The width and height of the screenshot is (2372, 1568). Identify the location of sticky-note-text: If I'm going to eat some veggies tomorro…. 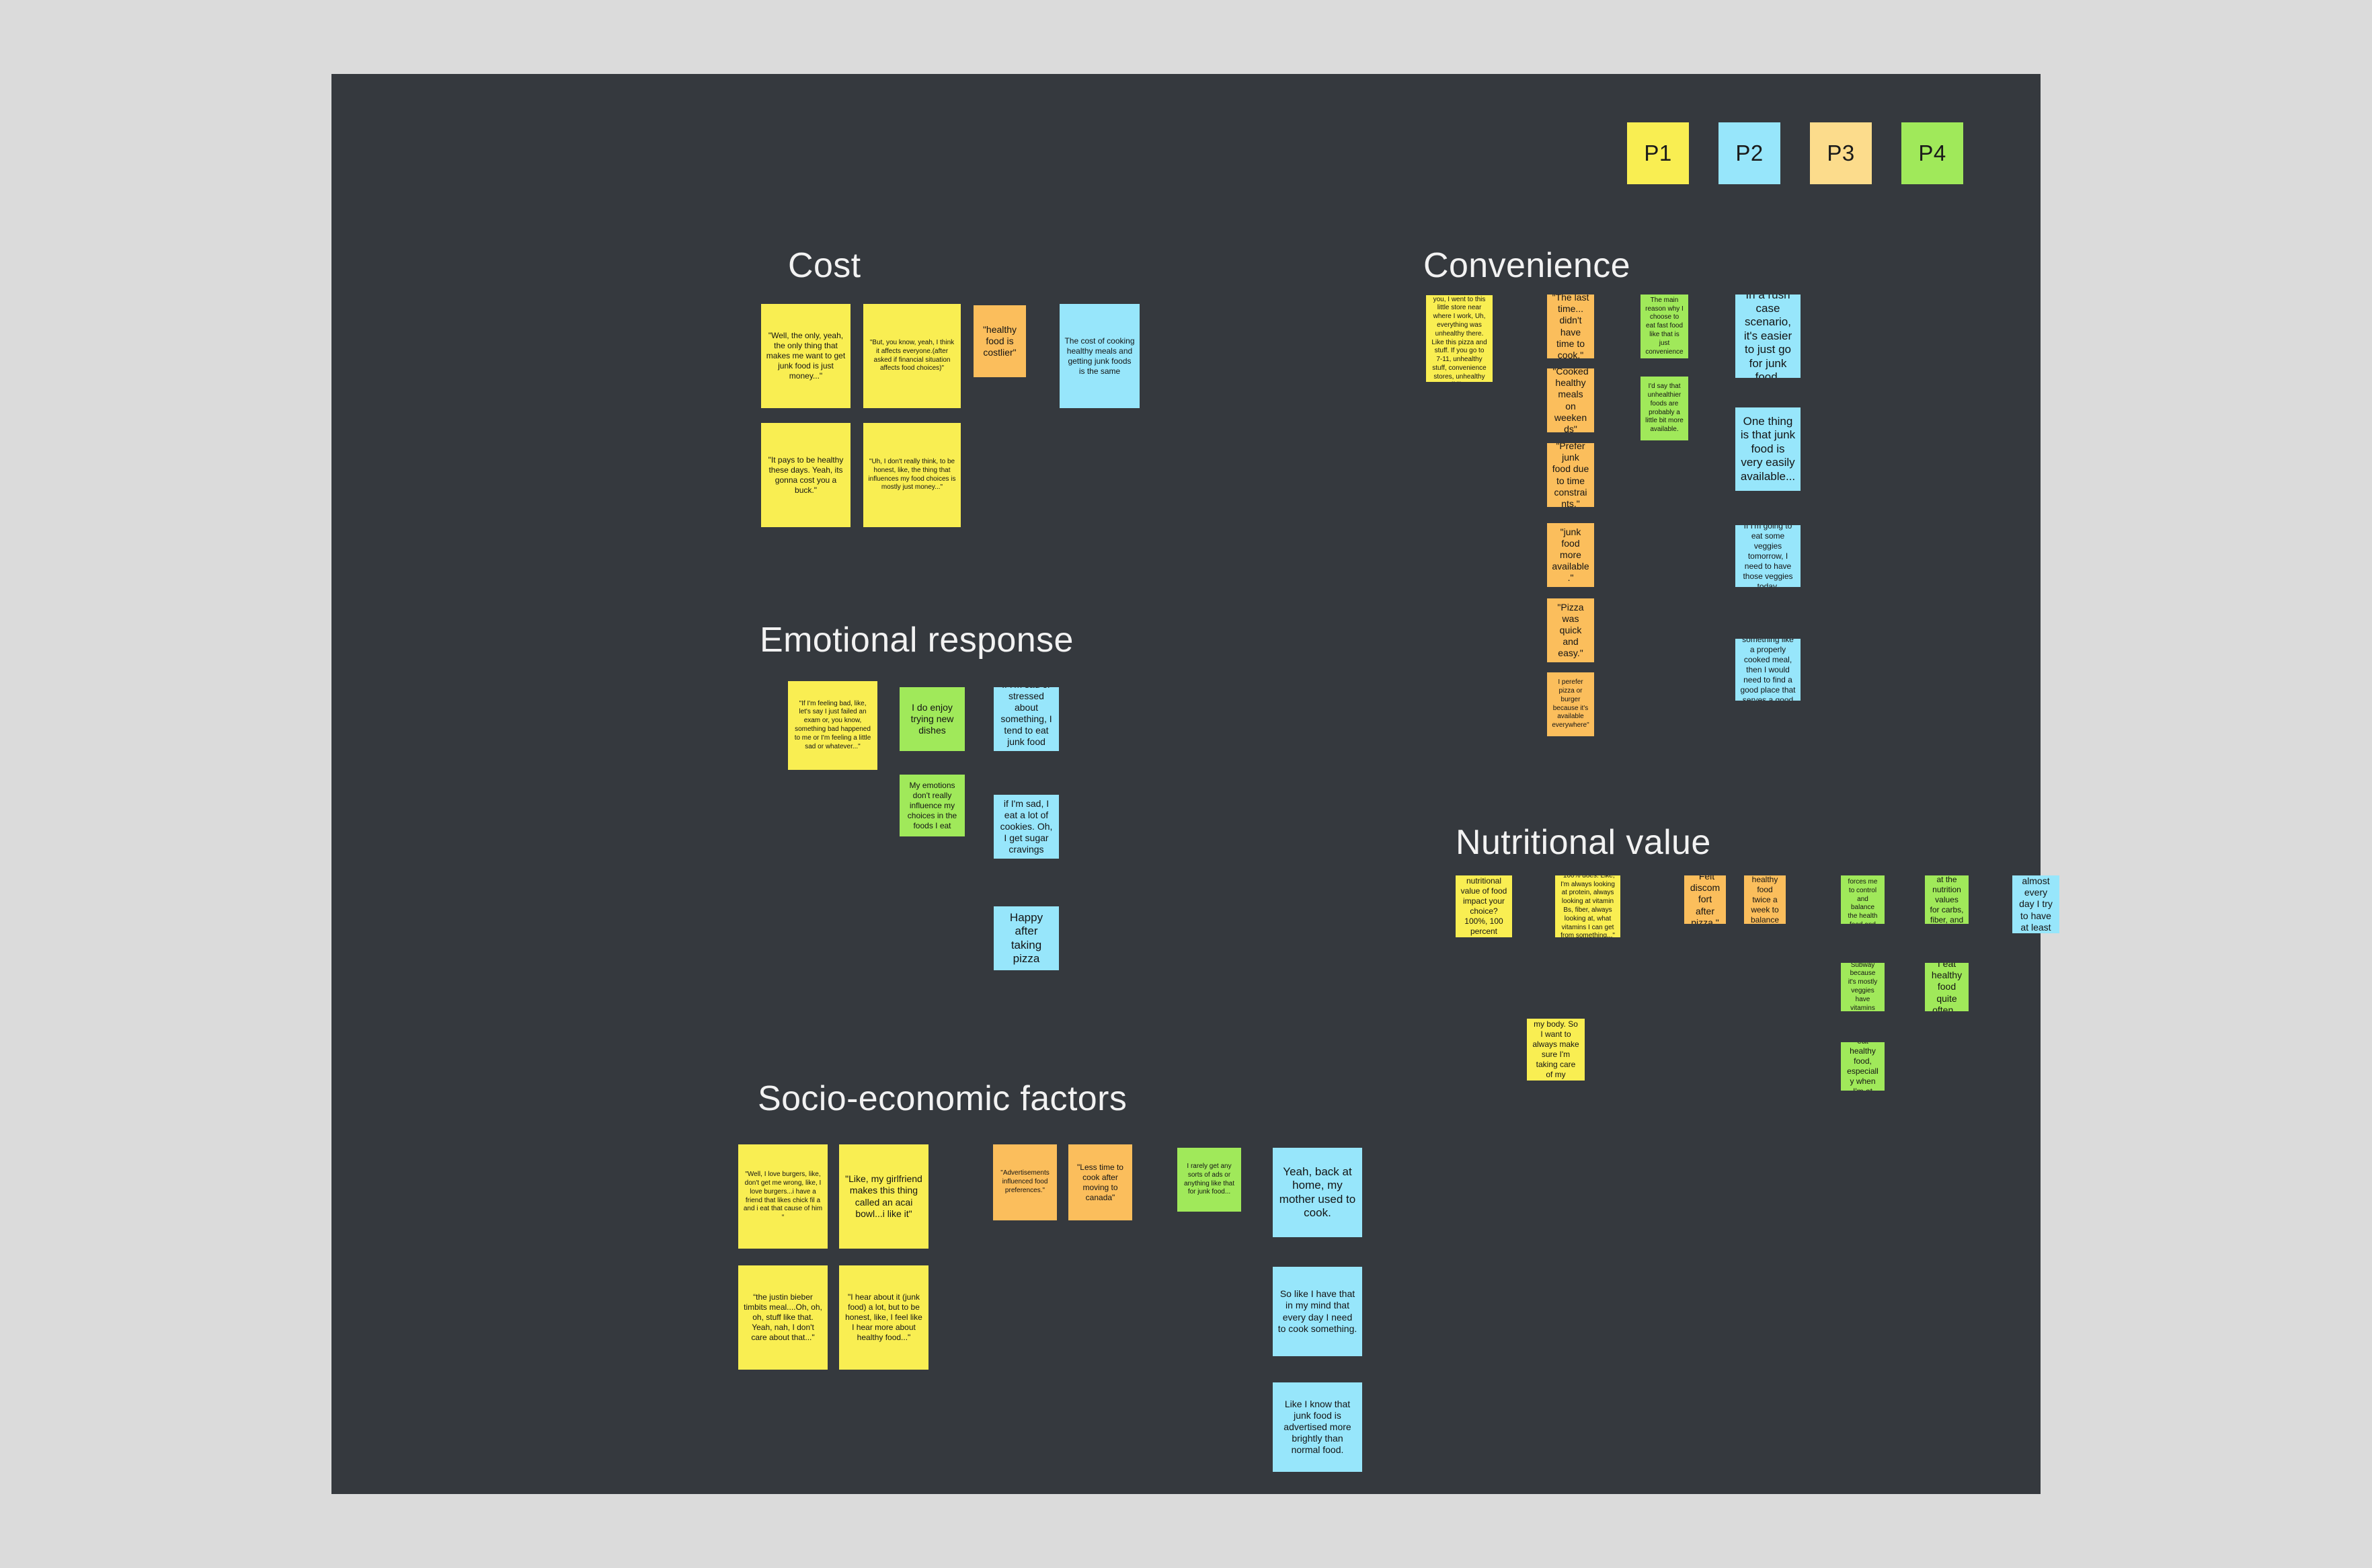
(1768, 556).